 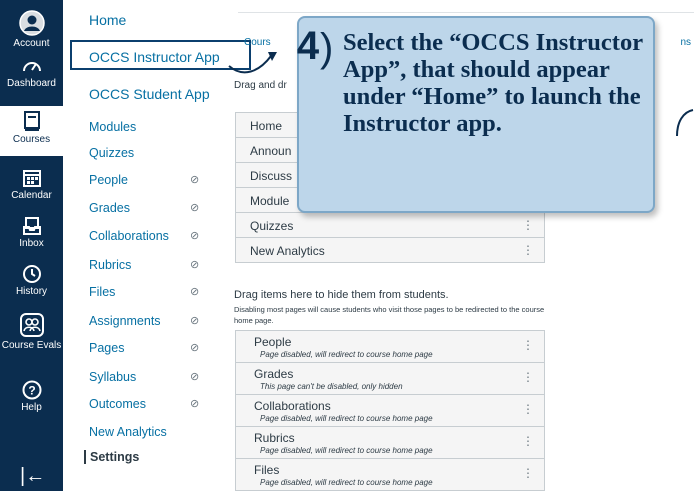 I want to click on list-item: Quizzes ⋮, so click(x=390, y=225).